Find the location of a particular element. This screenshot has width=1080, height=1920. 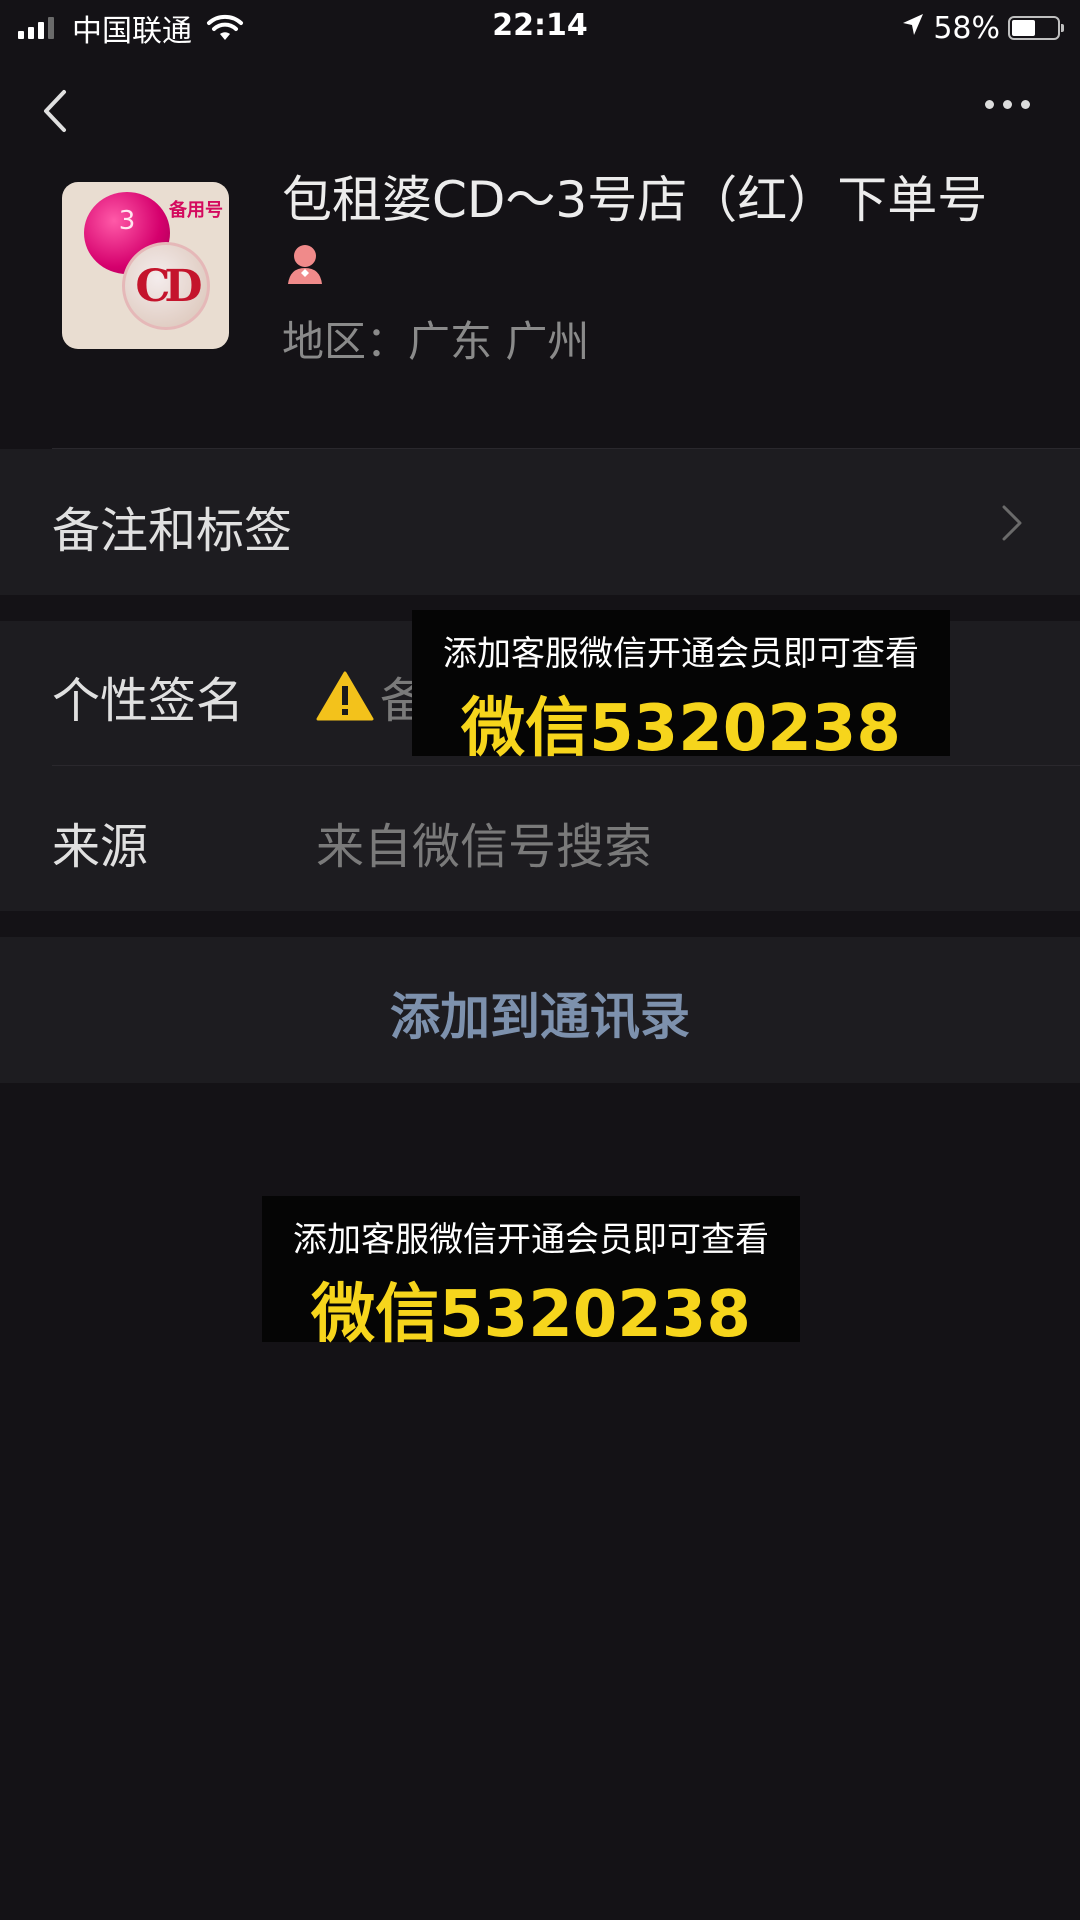

balloon-clear-image: CD is located at coordinates (166, 286).